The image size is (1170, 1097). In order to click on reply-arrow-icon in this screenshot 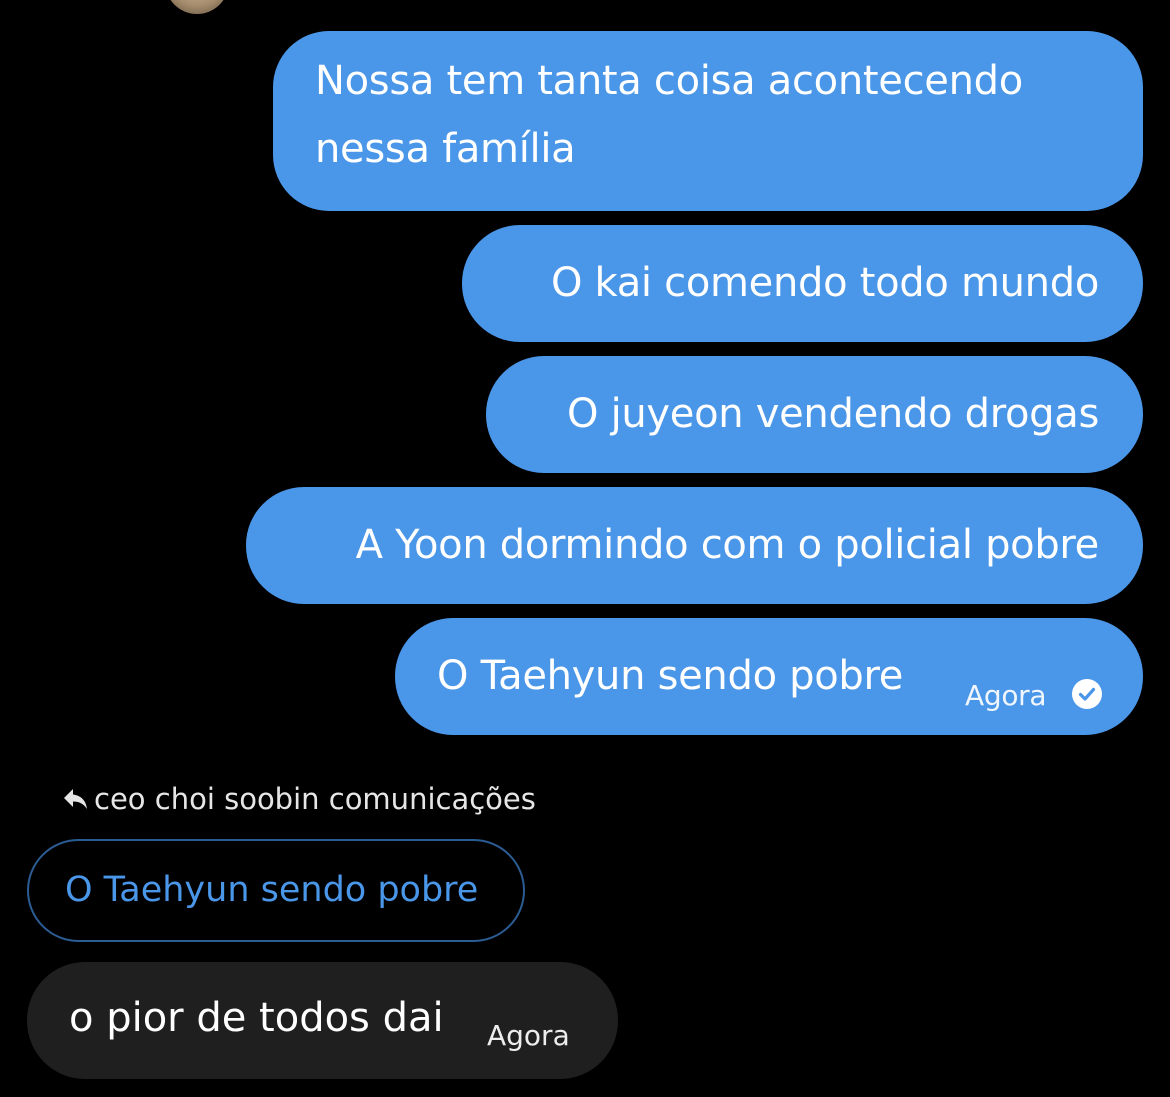, I will do `click(75, 799)`.